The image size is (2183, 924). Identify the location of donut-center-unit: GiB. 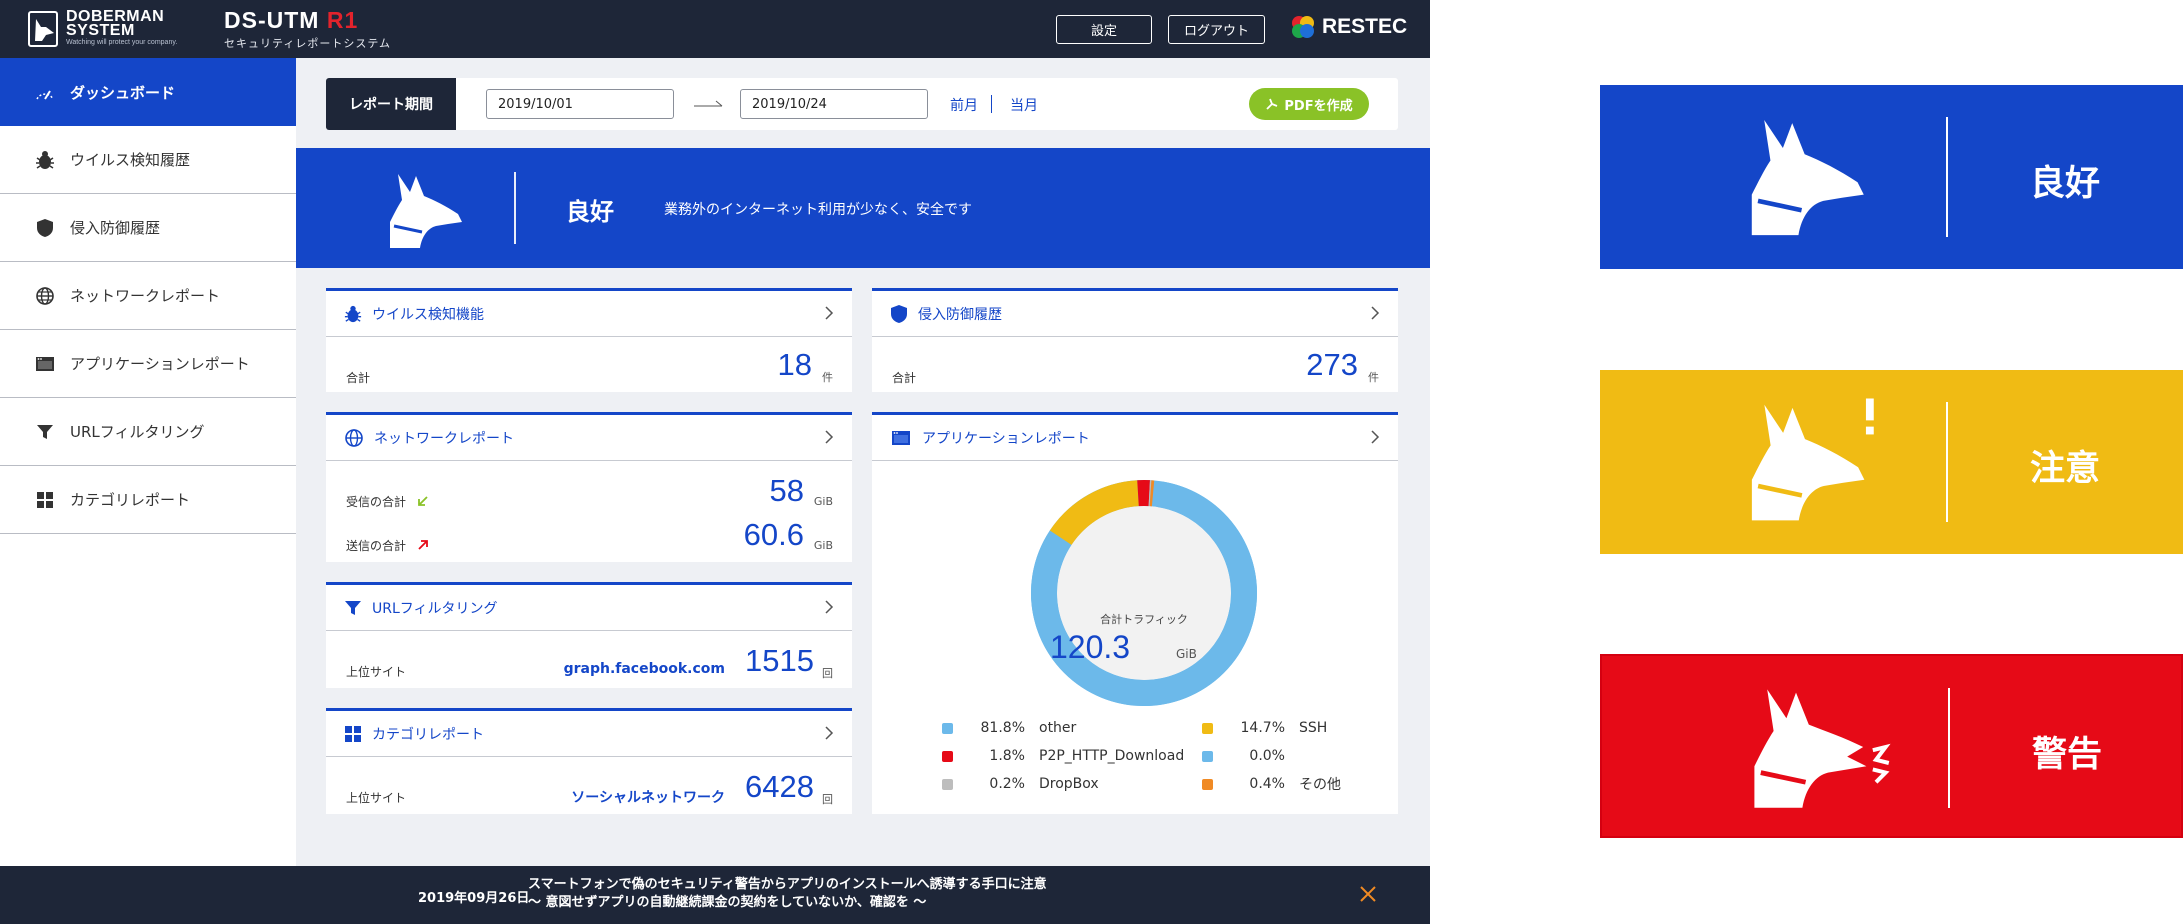
(1186, 654).